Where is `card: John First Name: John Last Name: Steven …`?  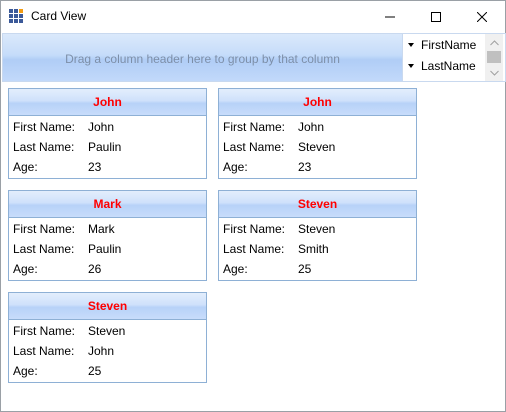
card: John First Name: John Last Name: Steven … is located at coordinates (317, 133).